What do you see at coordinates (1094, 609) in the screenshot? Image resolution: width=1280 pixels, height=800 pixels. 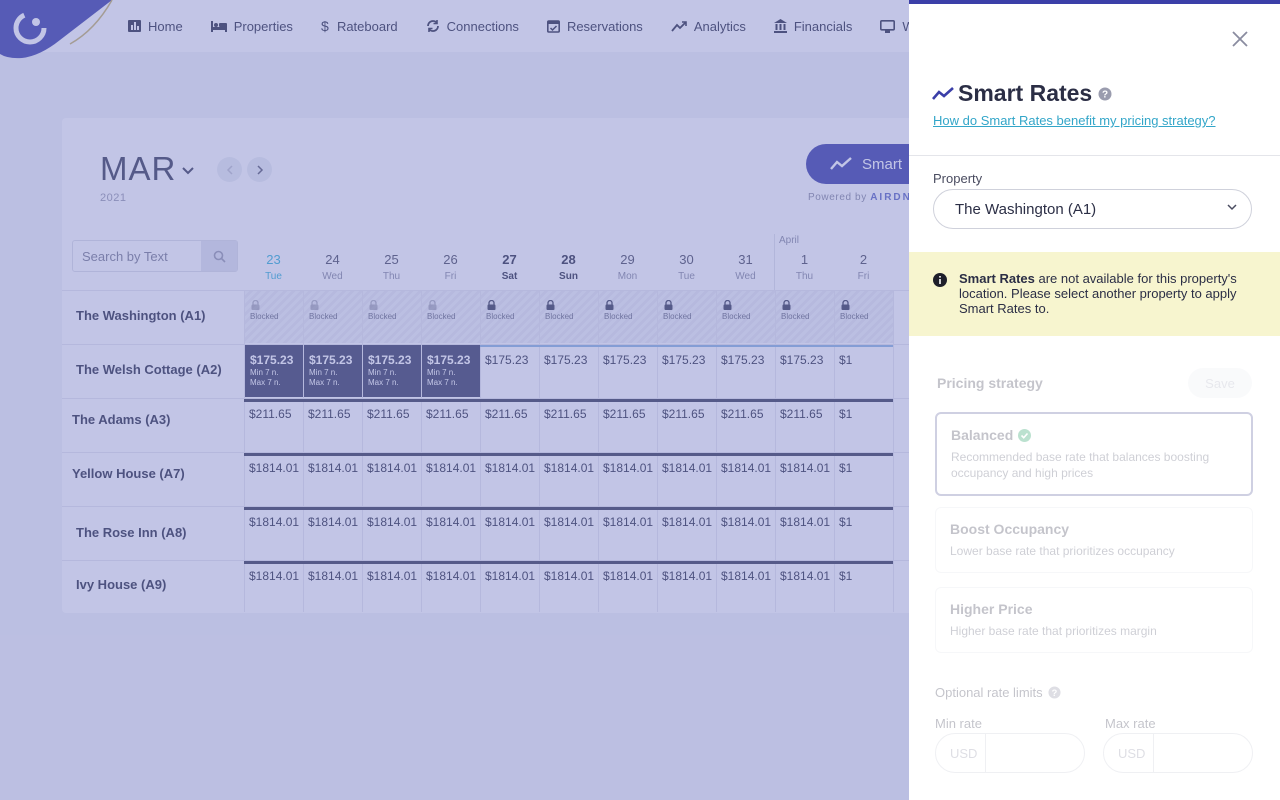 I see `strategy-option-title: Higher Price` at bounding box center [1094, 609].